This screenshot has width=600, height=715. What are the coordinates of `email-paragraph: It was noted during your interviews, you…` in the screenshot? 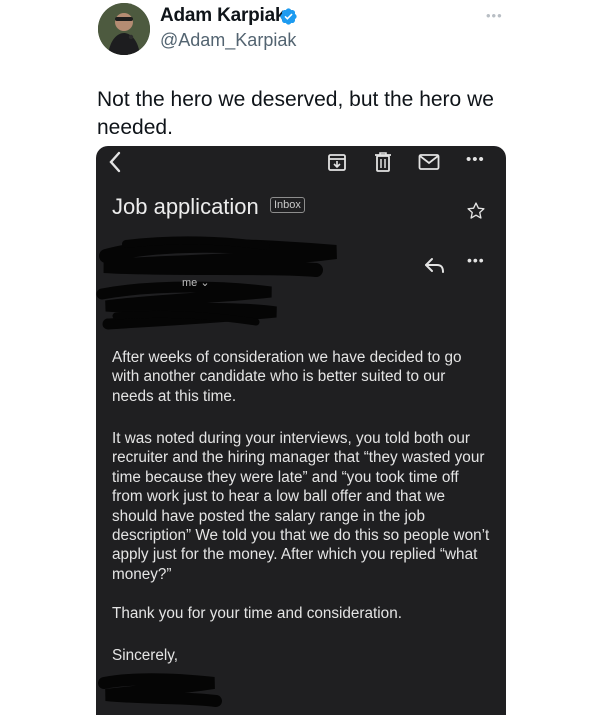 It's located at (301, 506).